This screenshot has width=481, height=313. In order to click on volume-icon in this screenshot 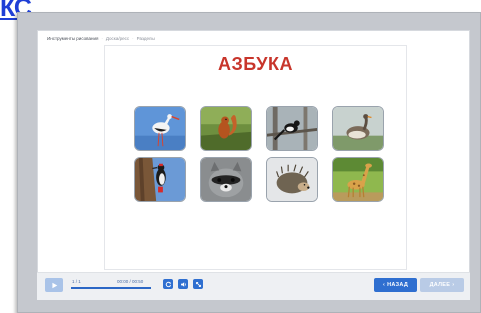, I will do `click(183, 284)`.